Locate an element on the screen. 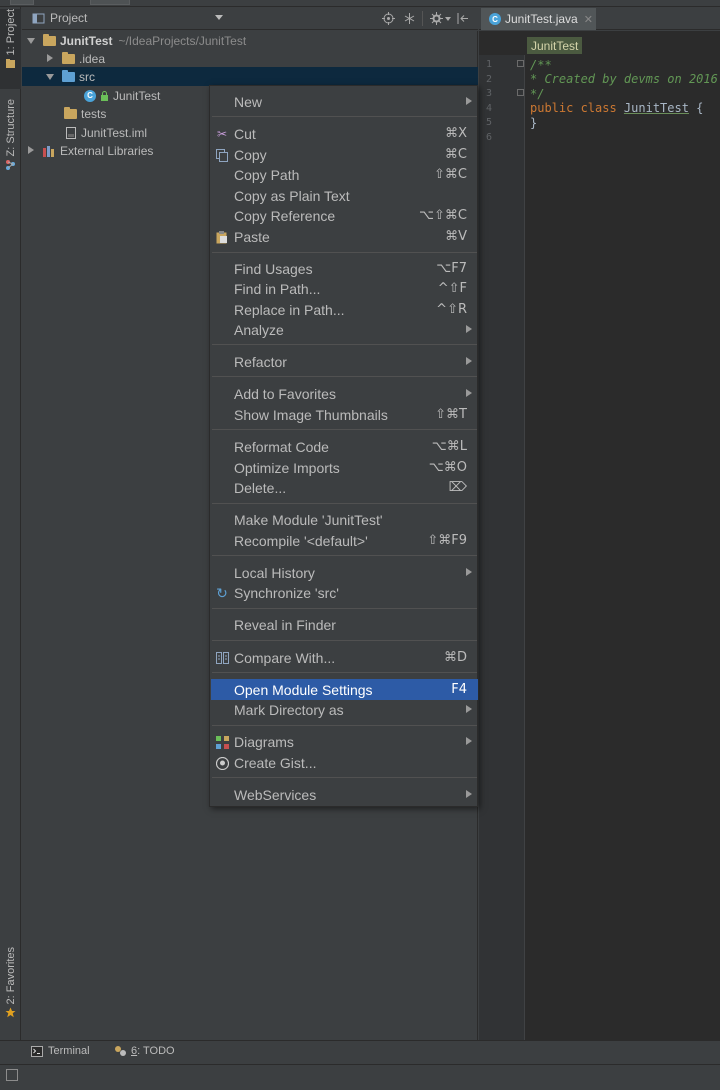 Image resolution: width=720 pixels, height=1090 pixels. editor-tab-junittest: C JunitTest.java ✕ is located at coordinates (538, 19).